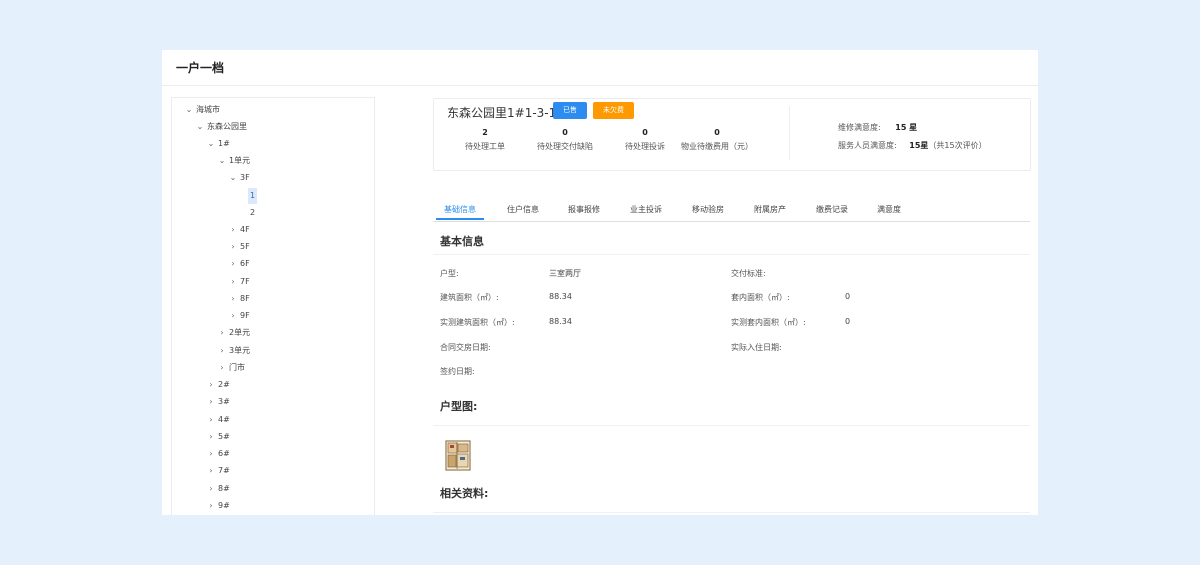 The height and width of the screenshot is (565, 1200). What do you see at coordinates (889, 211) in the screenshot?
I see `tab-satisfaction: 满意度` at bounding box center [889, 211].